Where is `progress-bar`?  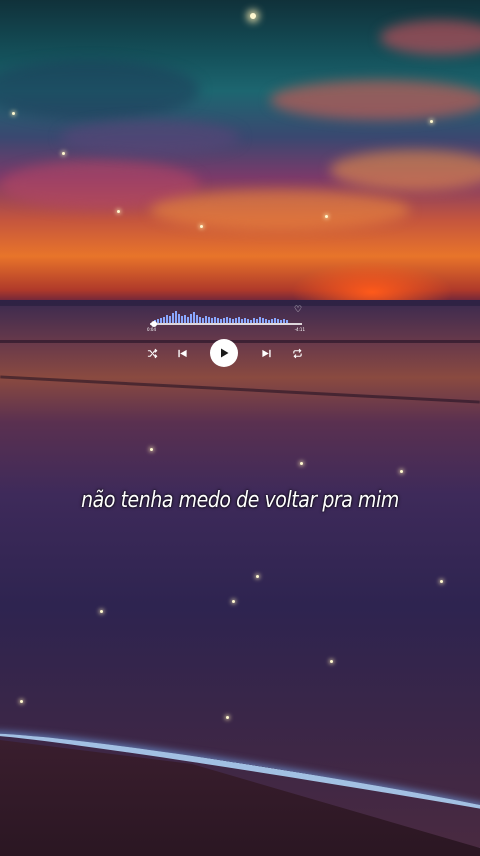
progress-bar is located at coordinates (226, 324).